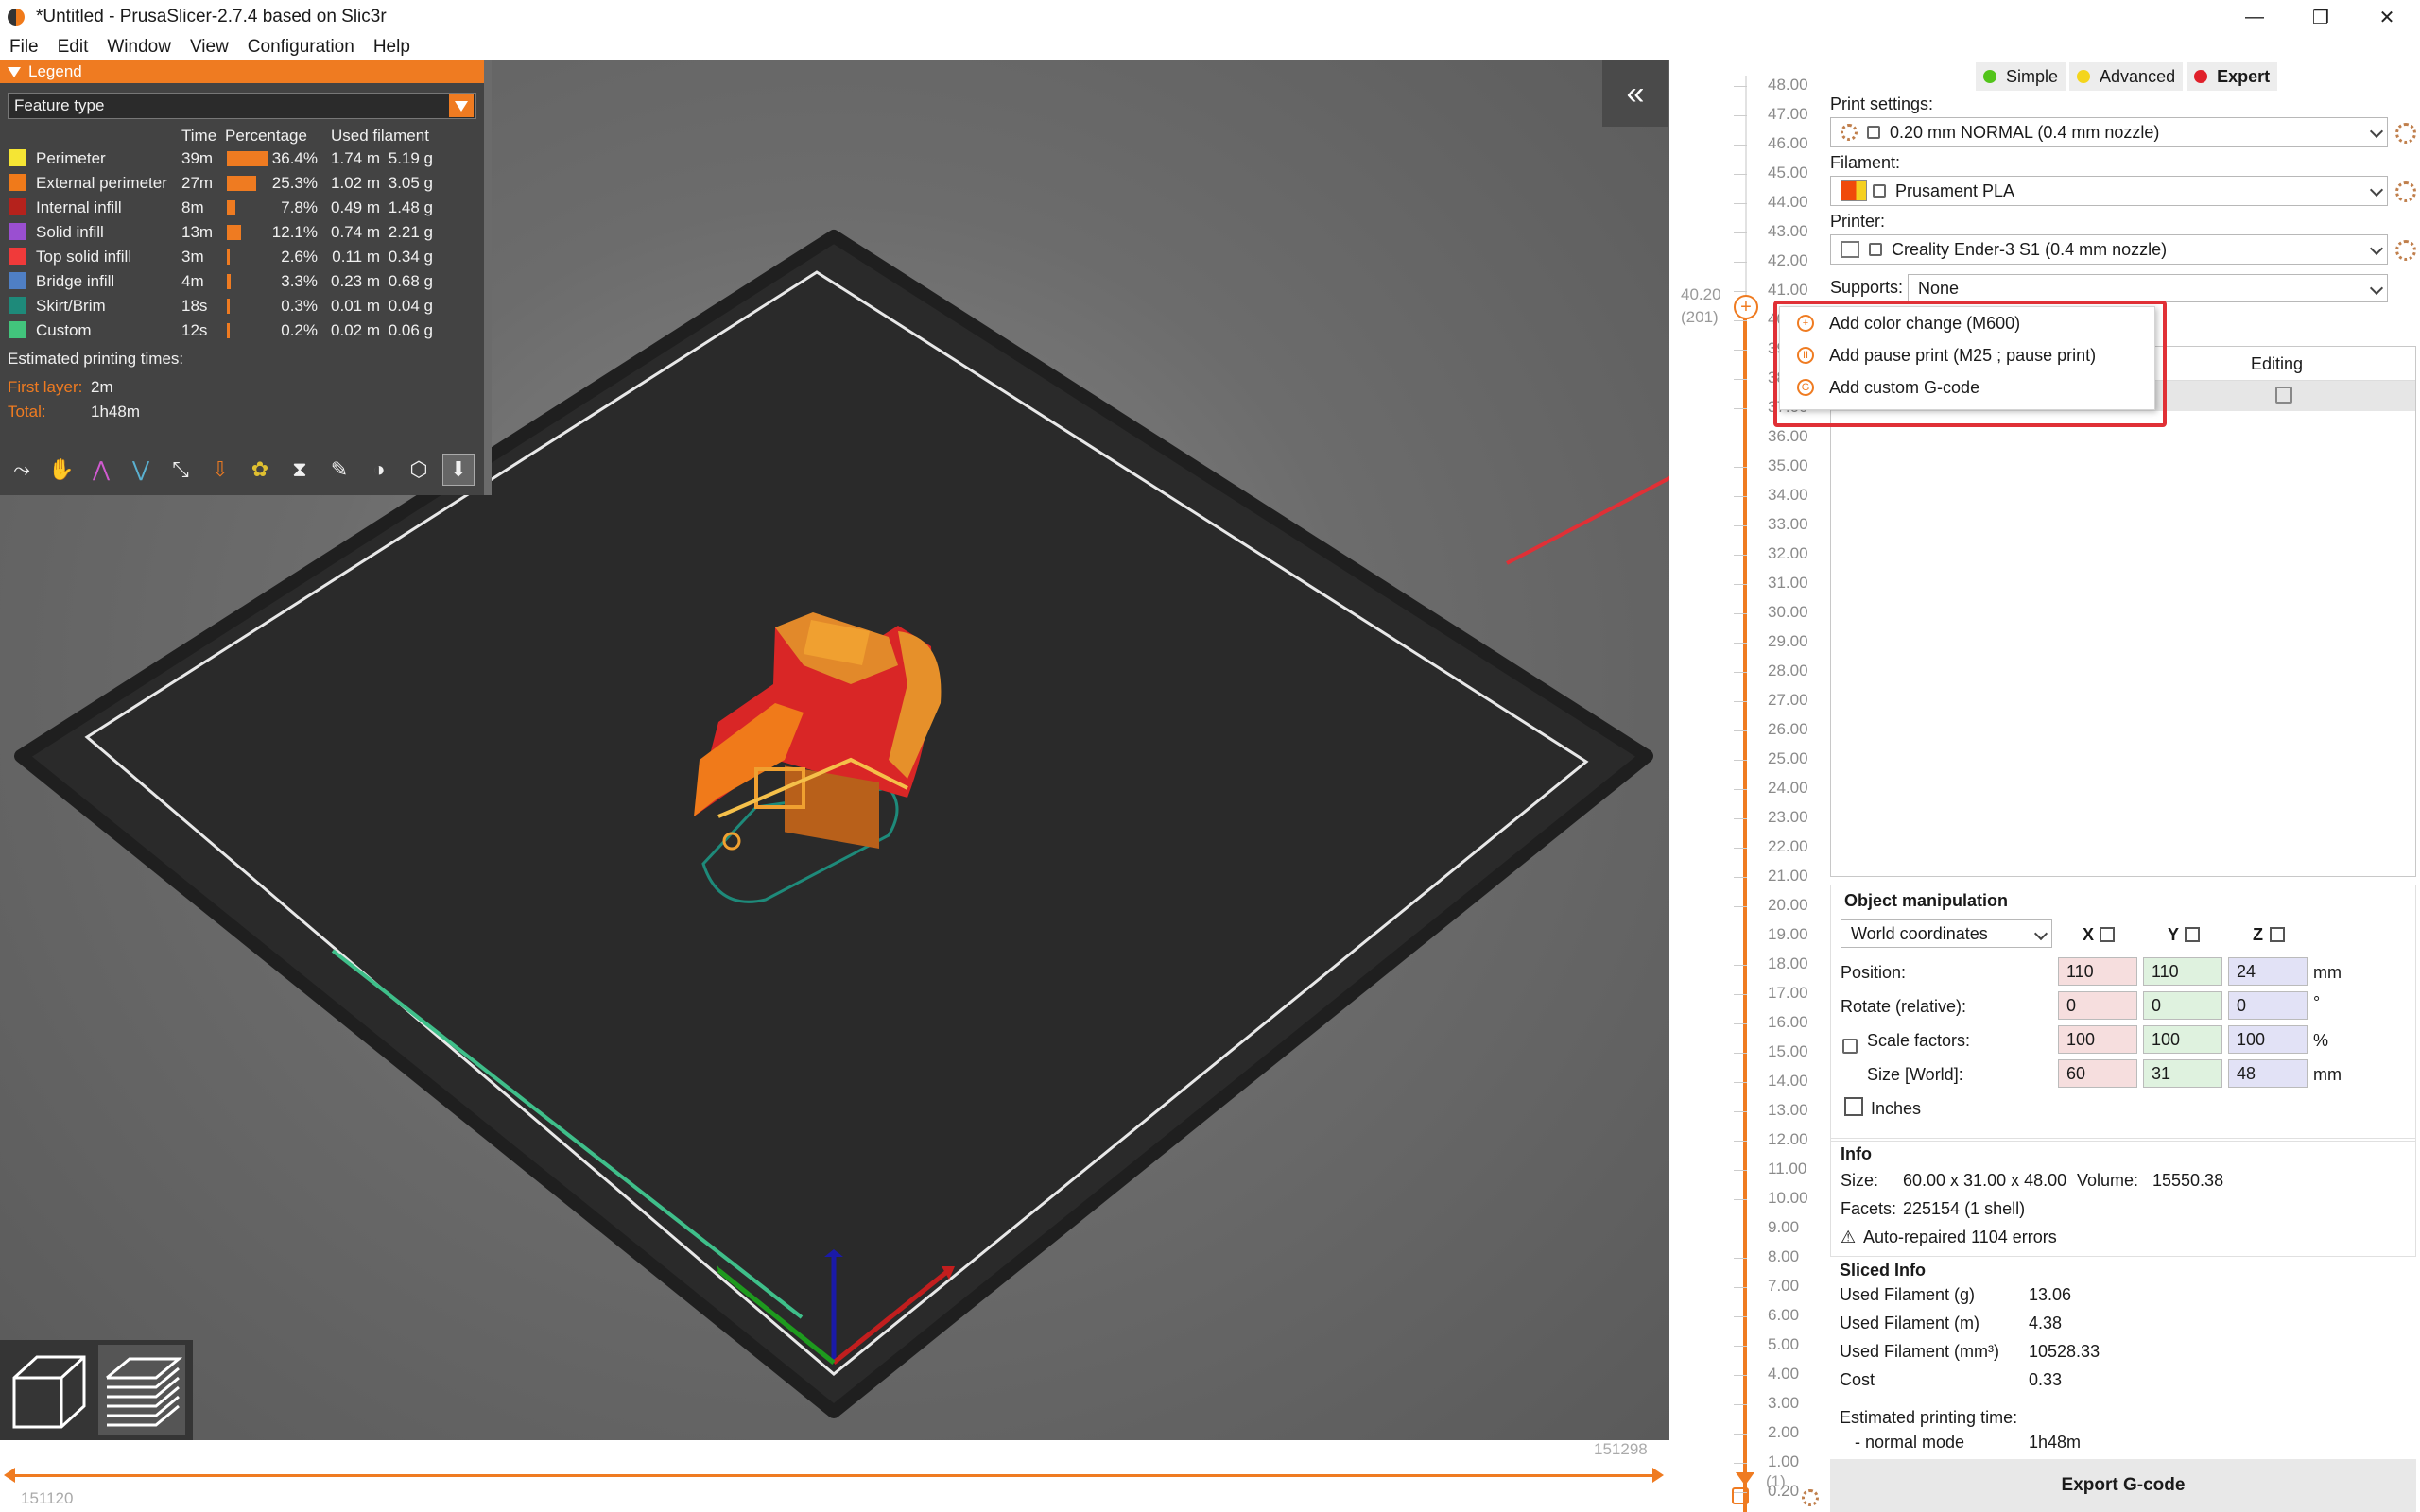  I want to click on info-size-value: 60.00 x 31.00 x 48.00, so click(1985, 1180).